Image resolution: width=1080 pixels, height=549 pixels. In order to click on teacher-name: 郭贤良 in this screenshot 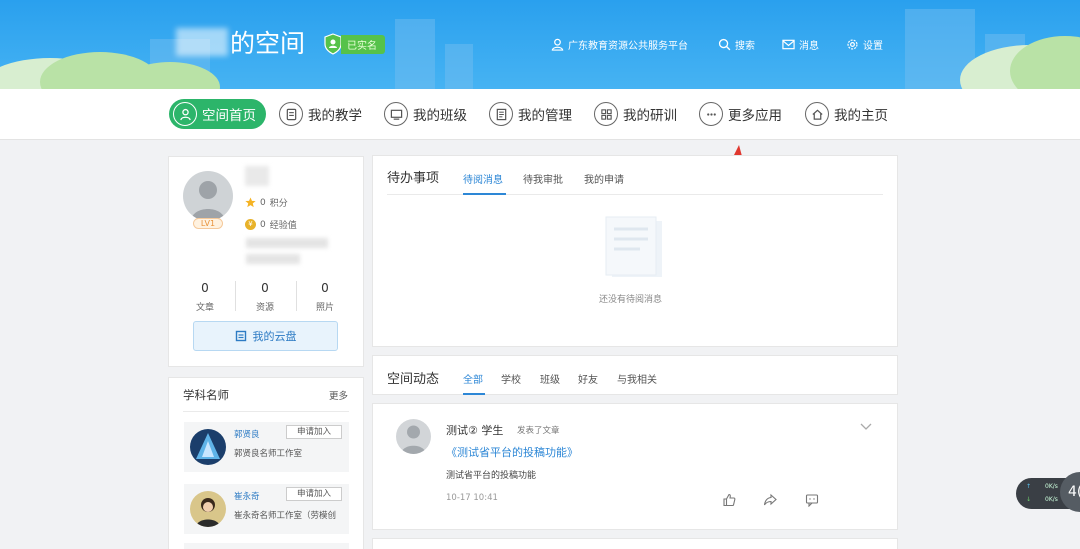, I will do `click(247, 434)`.